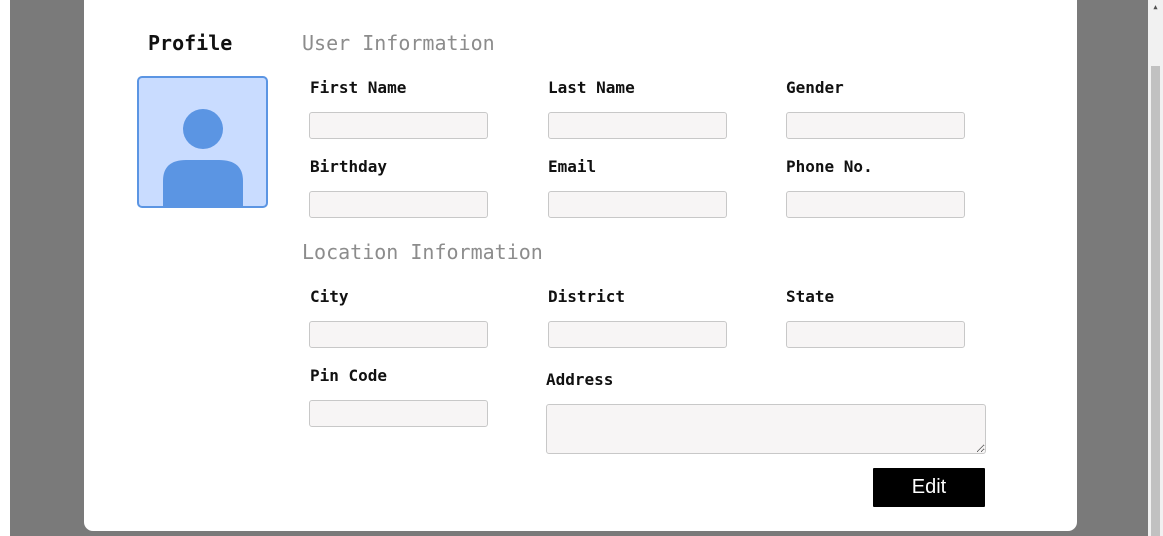 The image size is (1163, 536). Describe the element at coordinates (810, 296) in the screenshot. I see `state-label: State` at that location.